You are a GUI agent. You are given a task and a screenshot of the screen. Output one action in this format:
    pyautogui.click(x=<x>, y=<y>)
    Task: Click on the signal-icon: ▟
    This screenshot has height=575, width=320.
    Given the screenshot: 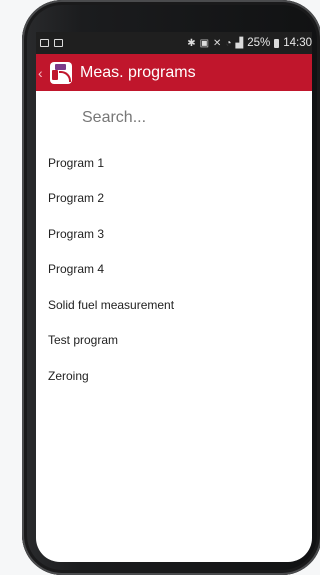 What is the action you would take?
    pyautogui.click(x=239, y=43)
    